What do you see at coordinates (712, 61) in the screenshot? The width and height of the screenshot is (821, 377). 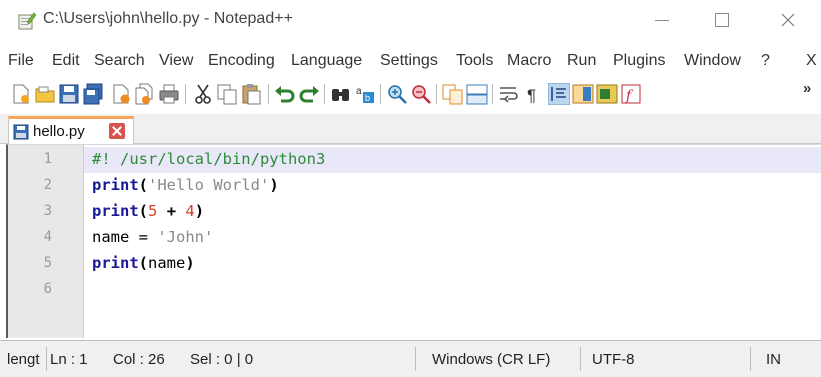 I see `menu-window: Window` at bounding box center [712, 61].